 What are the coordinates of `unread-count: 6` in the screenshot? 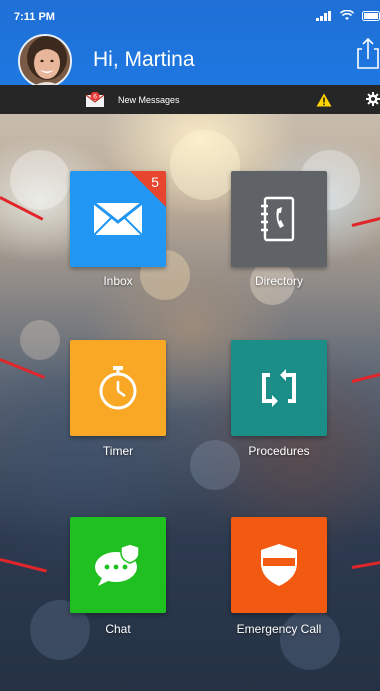 It's located at (95, 96).